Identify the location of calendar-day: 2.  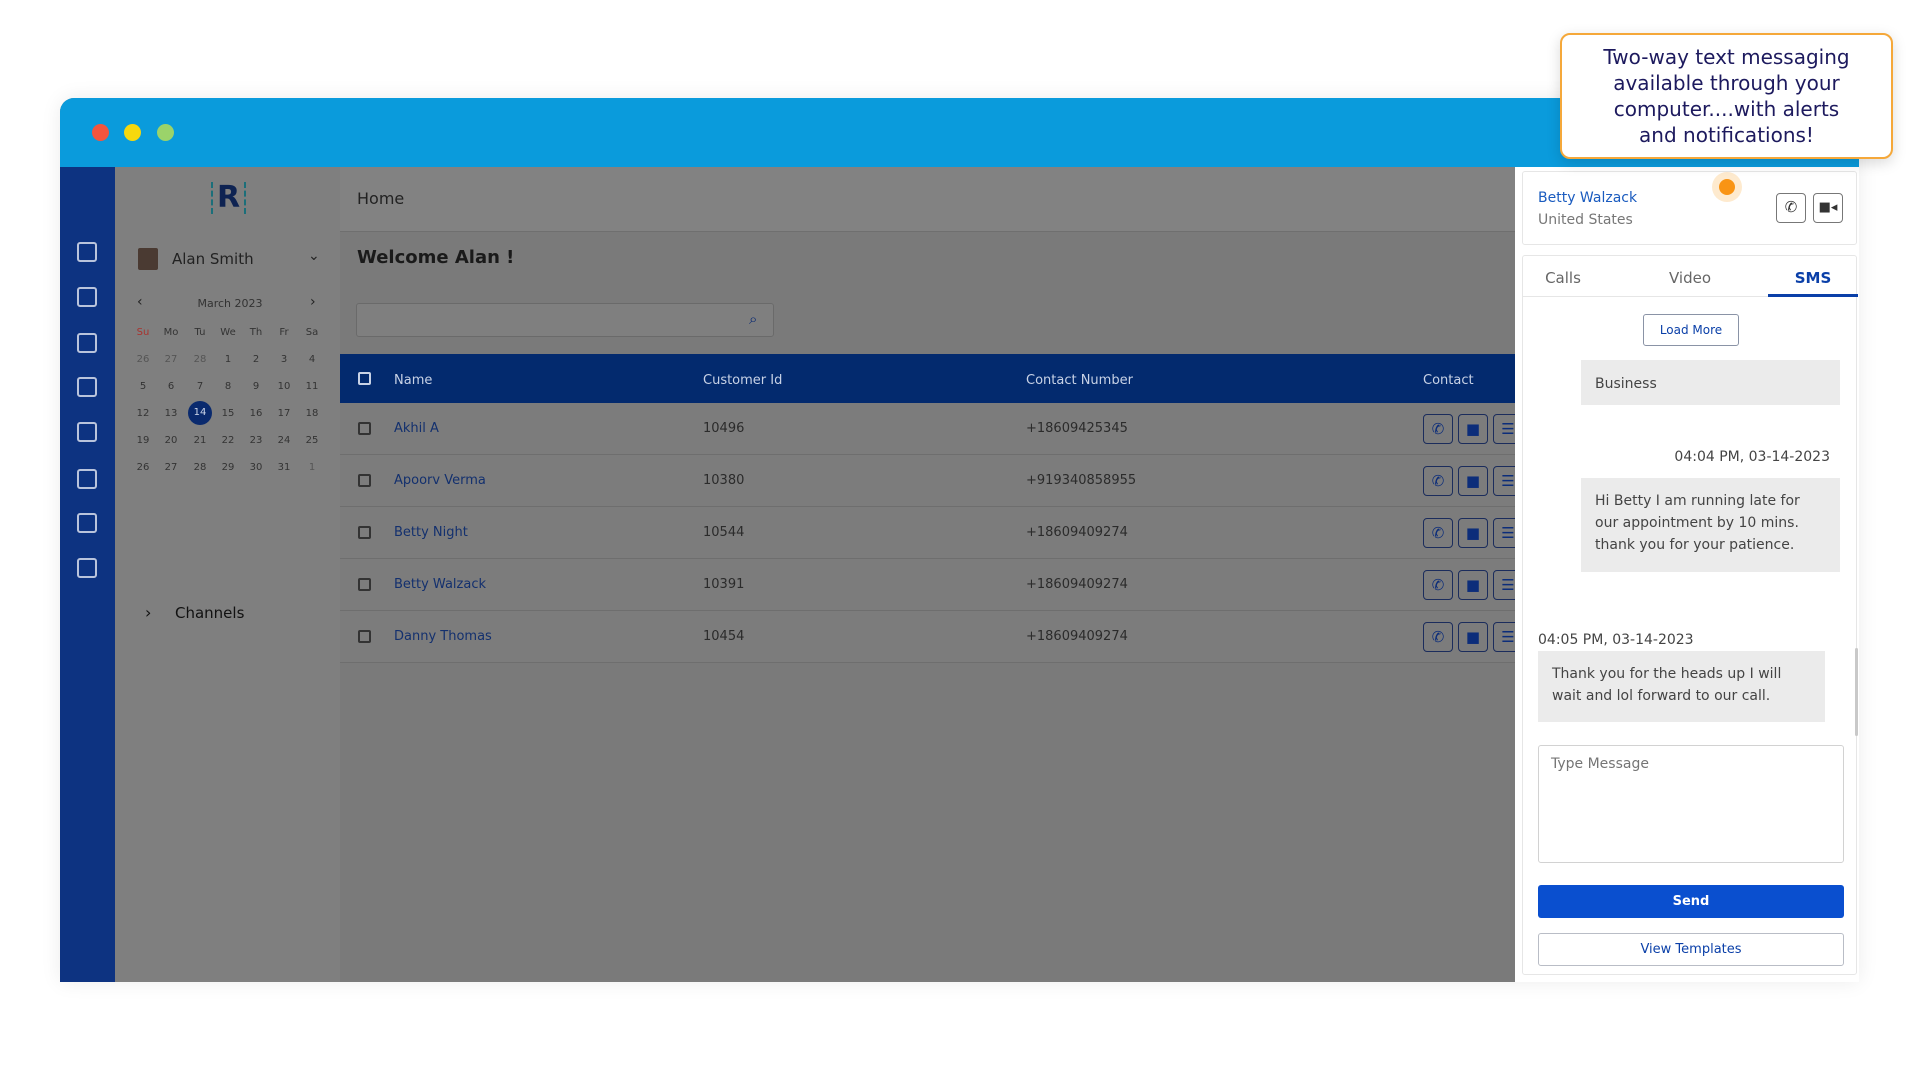
(256, 359).